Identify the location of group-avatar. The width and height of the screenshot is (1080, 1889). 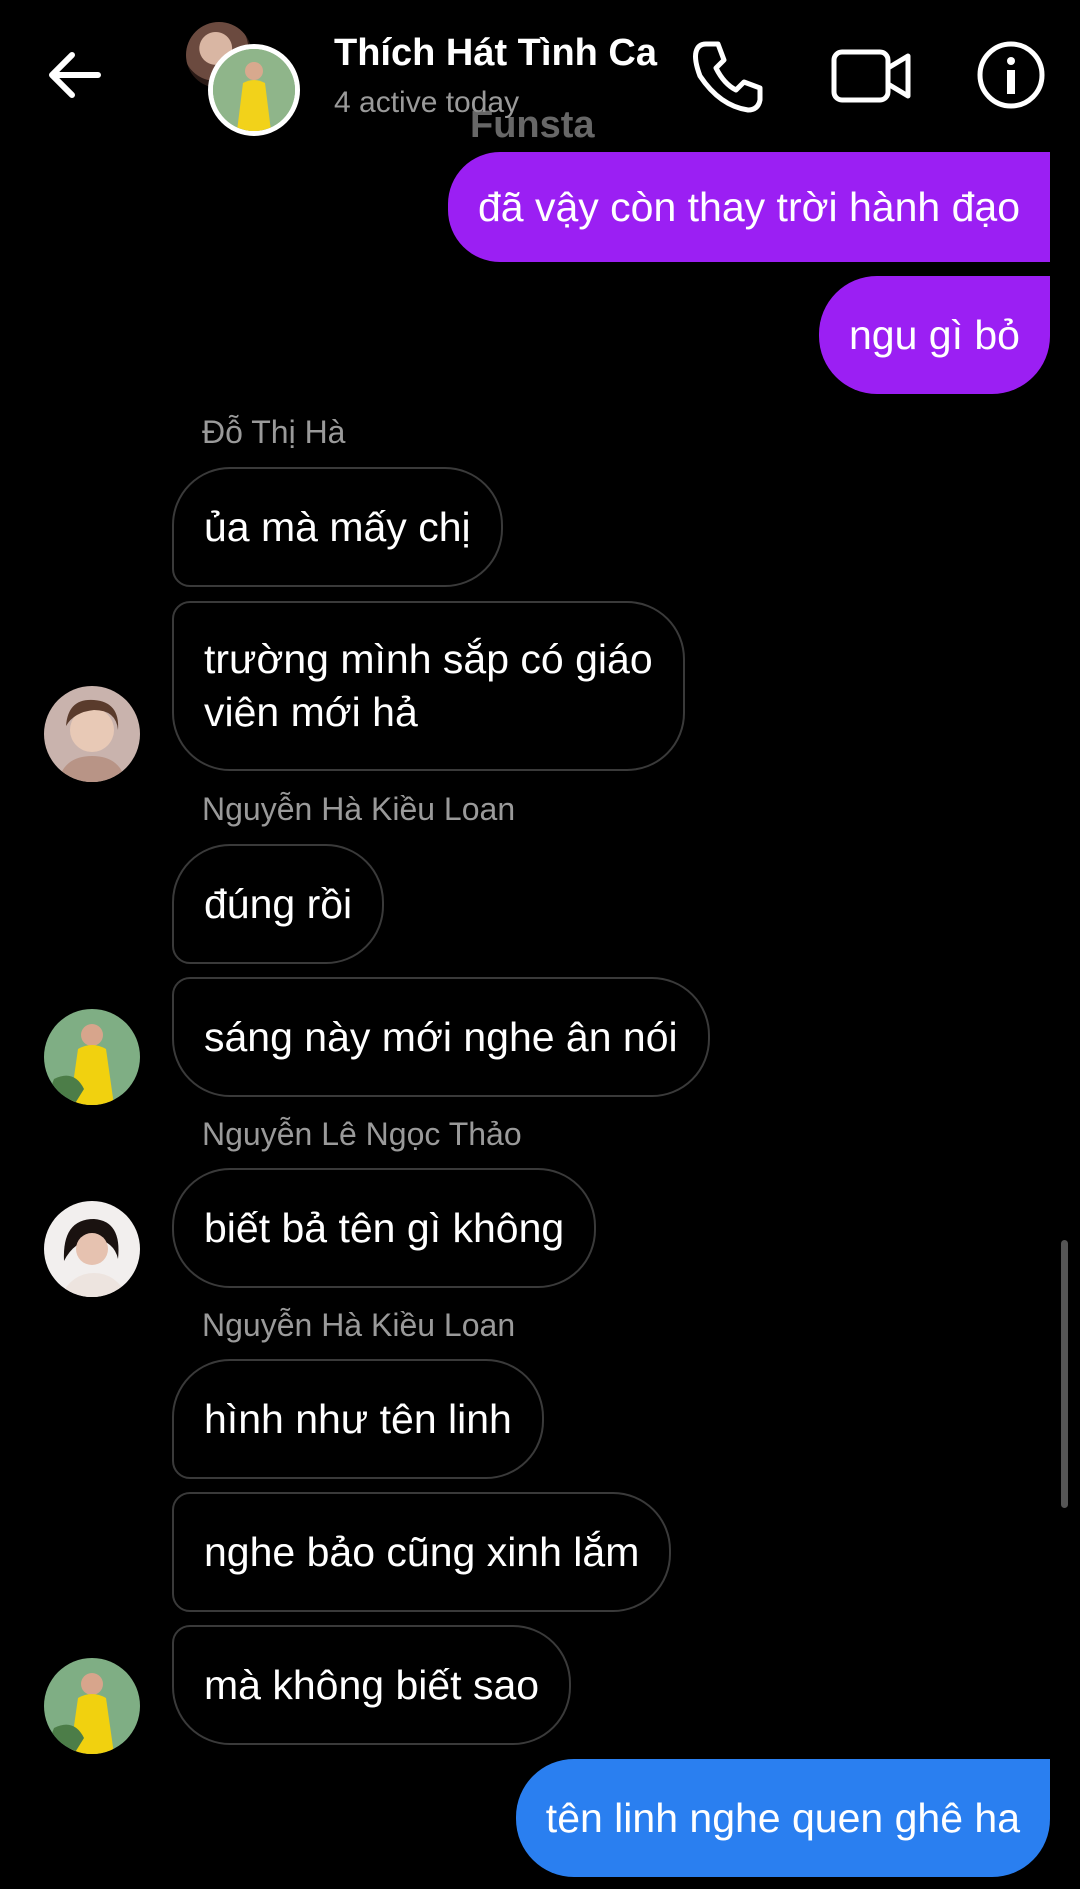
(243, 79).